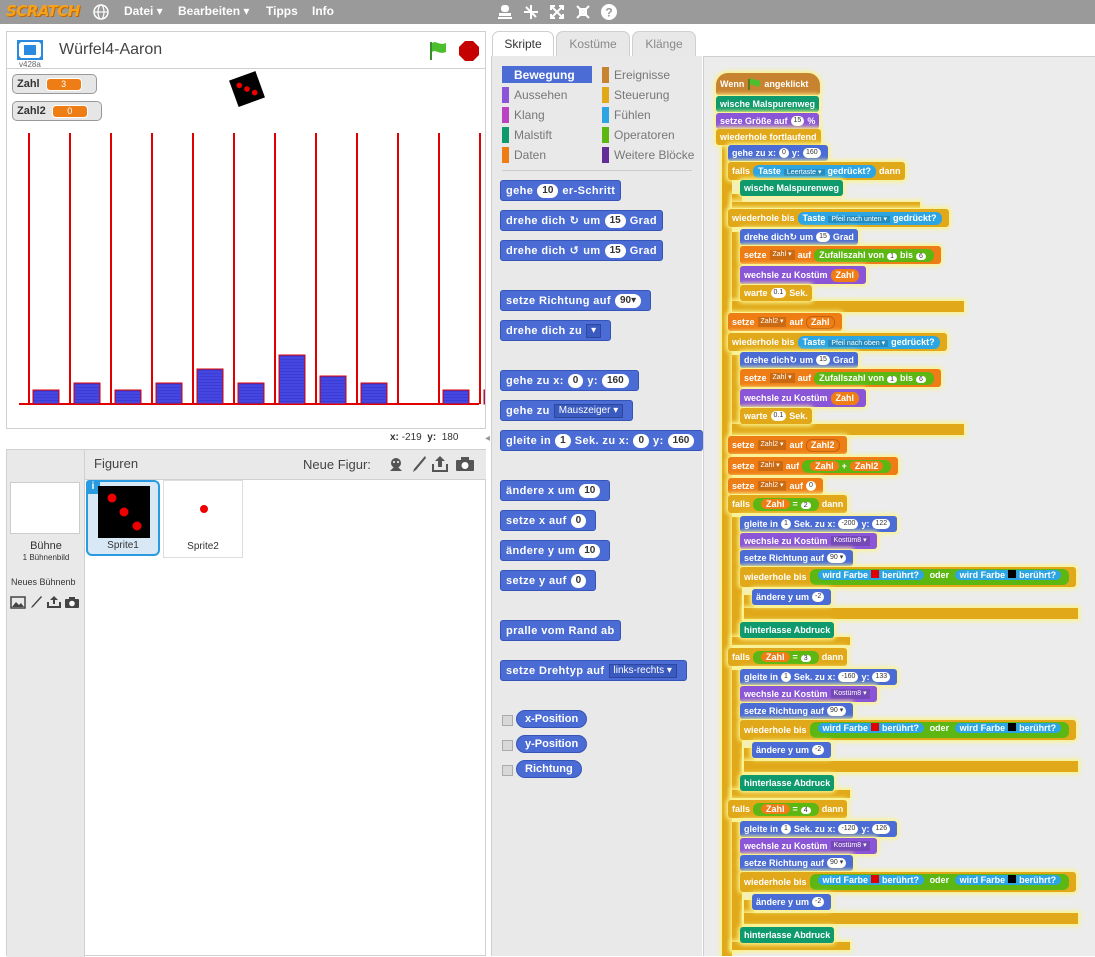  Describe the element at coordinates (847, 466) in the screenshot. I see `block-add: Zahl + Zahl2` at that location.